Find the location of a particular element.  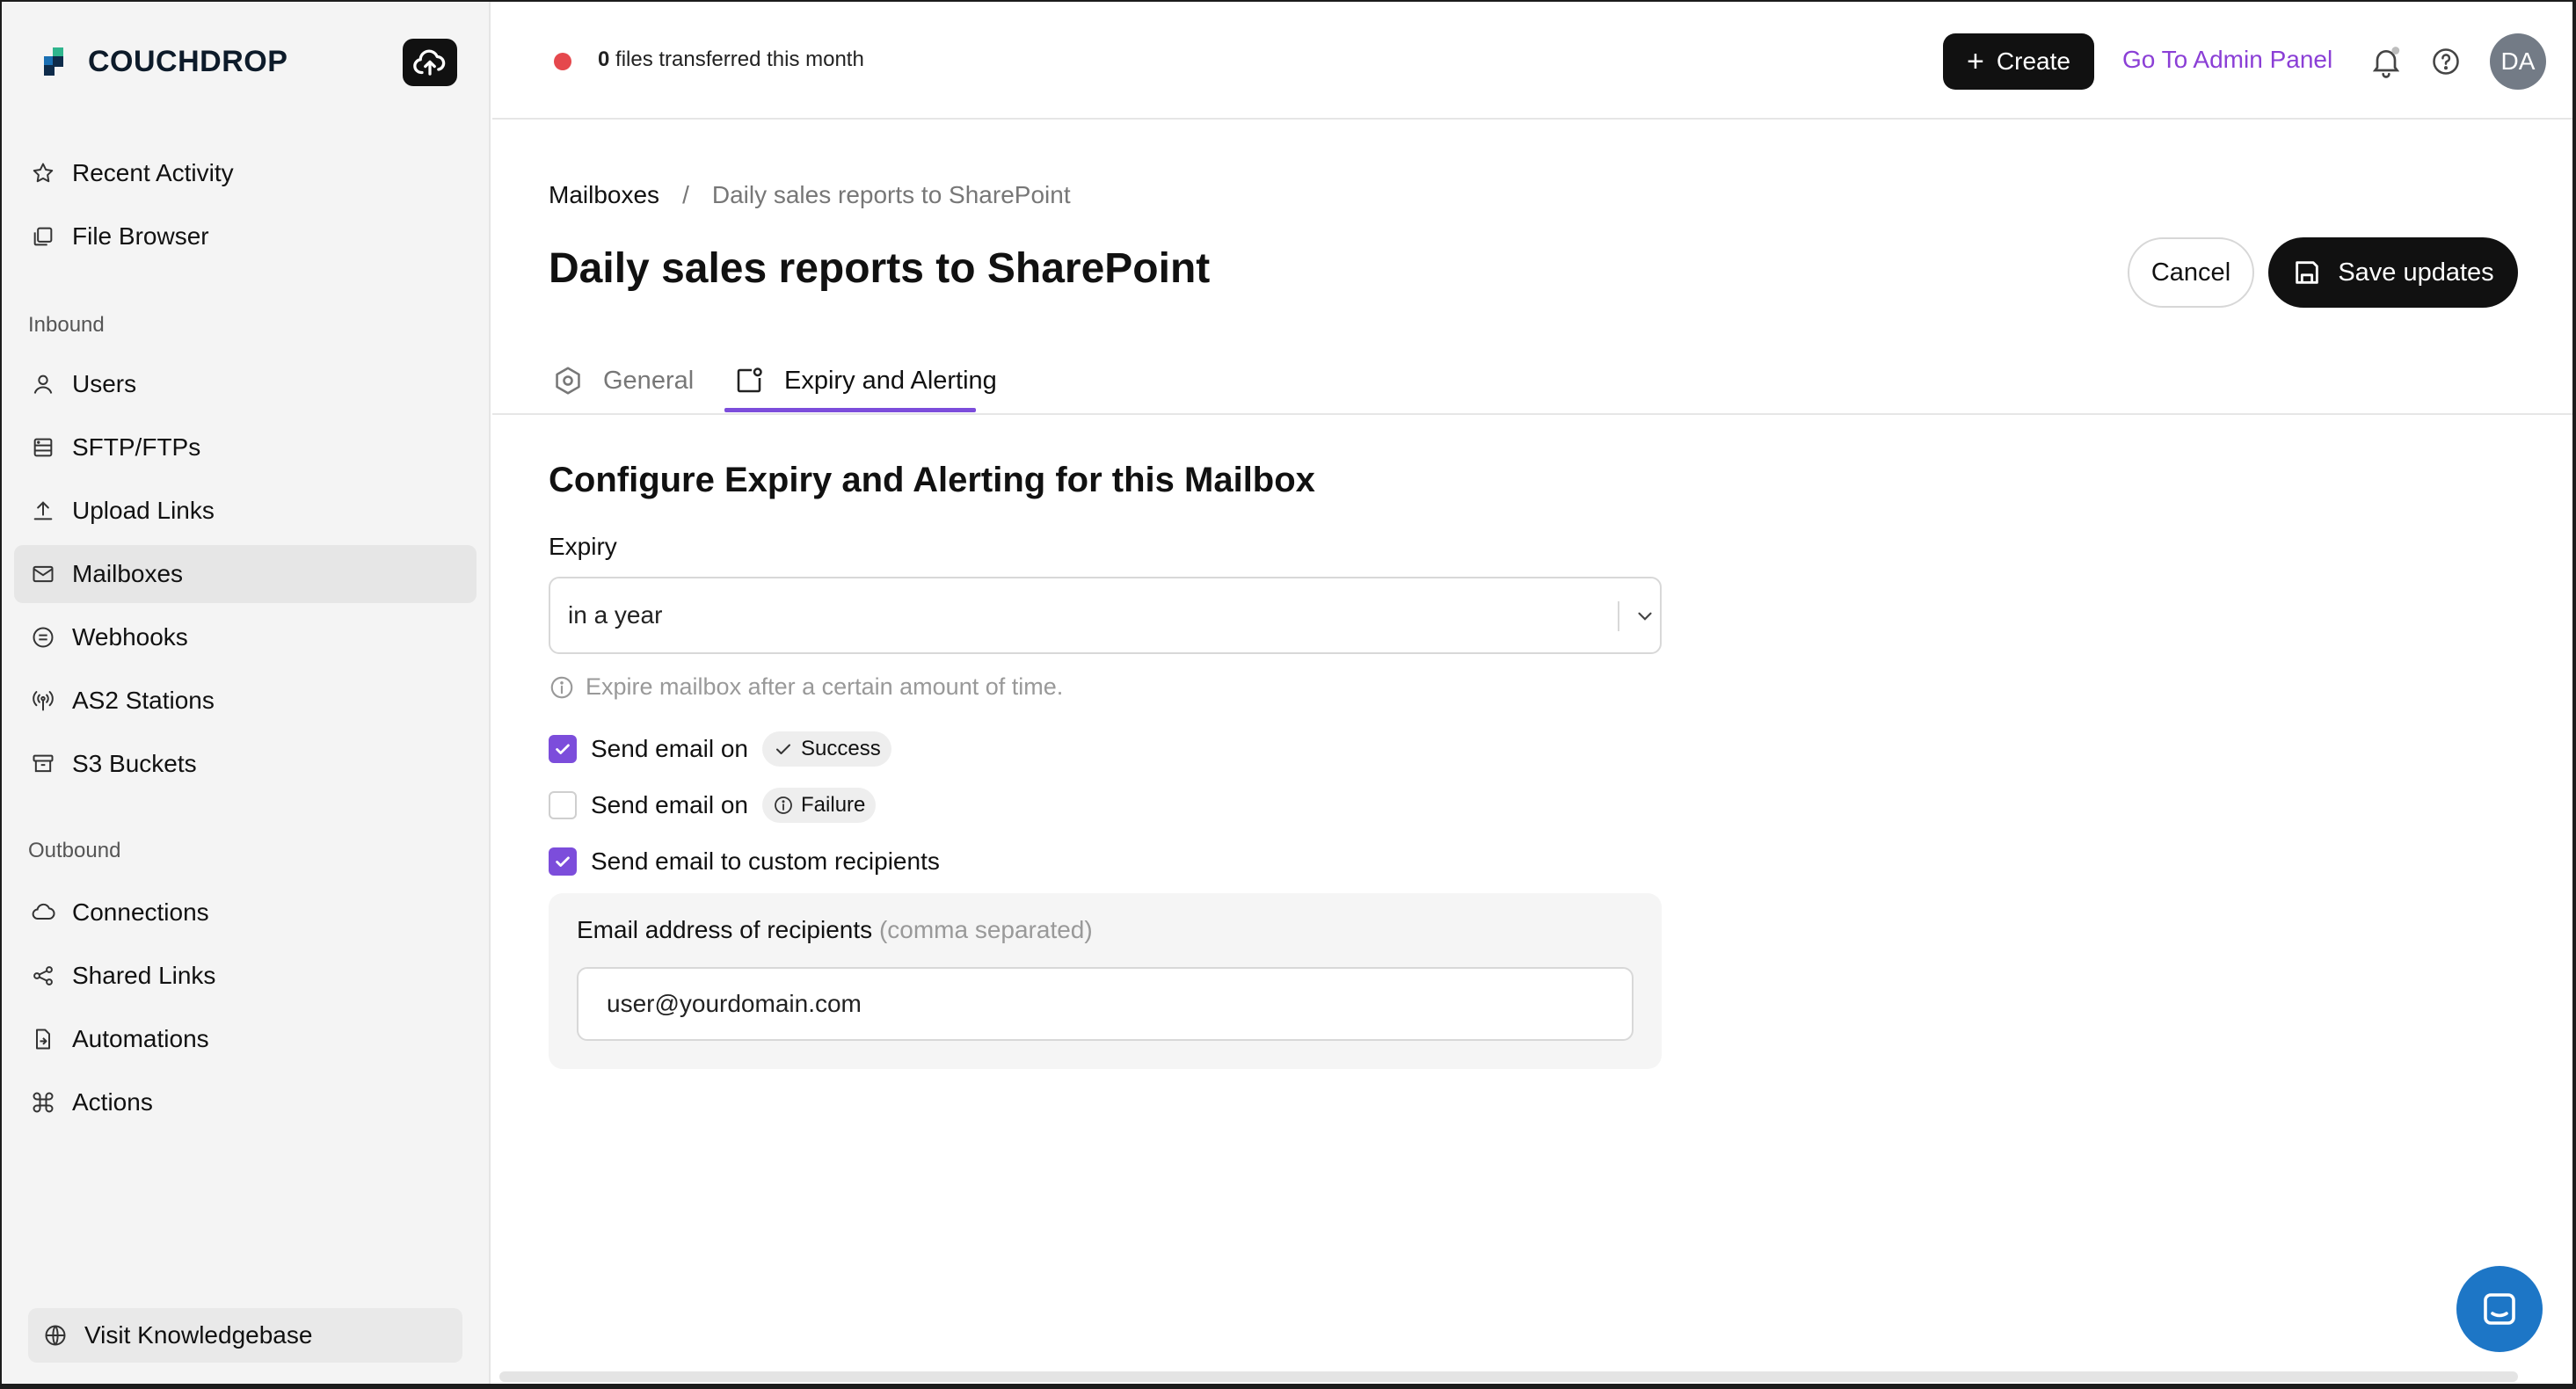

chevron-down-icon is located at coordinates (1645, 616).